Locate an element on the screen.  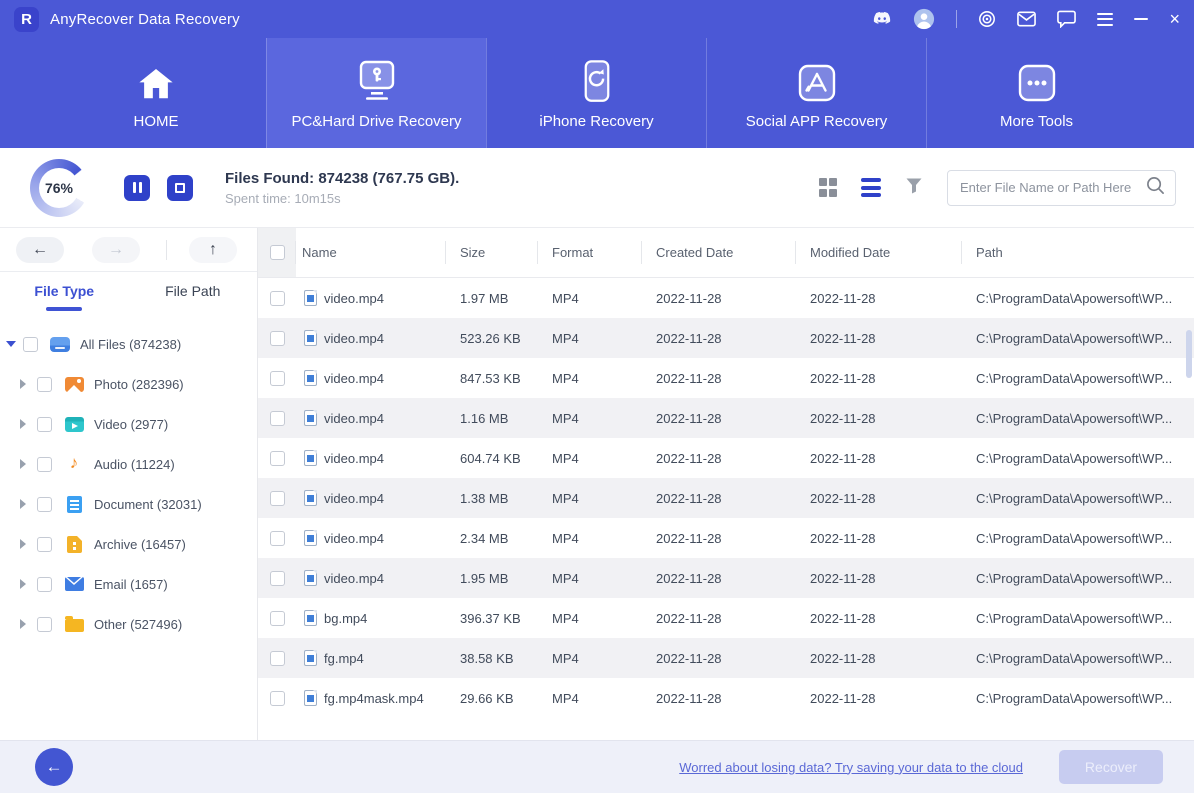
minimize-icon is located at coordinates (1141, 19).